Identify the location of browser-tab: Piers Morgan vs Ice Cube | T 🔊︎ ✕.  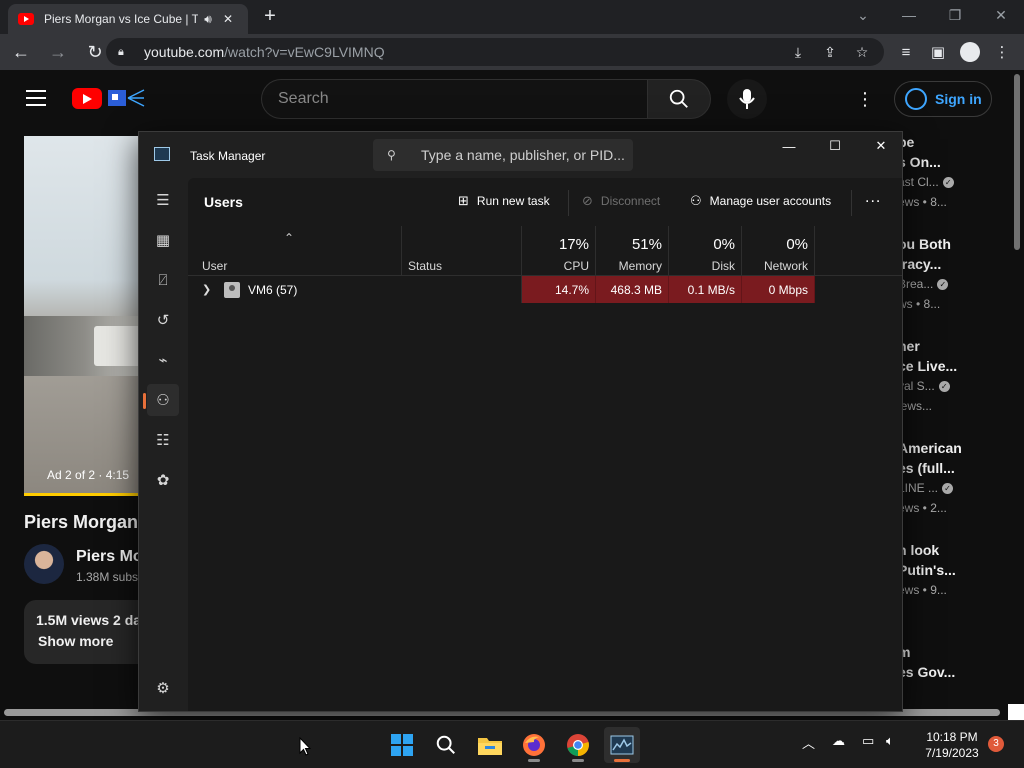
(128, 19).